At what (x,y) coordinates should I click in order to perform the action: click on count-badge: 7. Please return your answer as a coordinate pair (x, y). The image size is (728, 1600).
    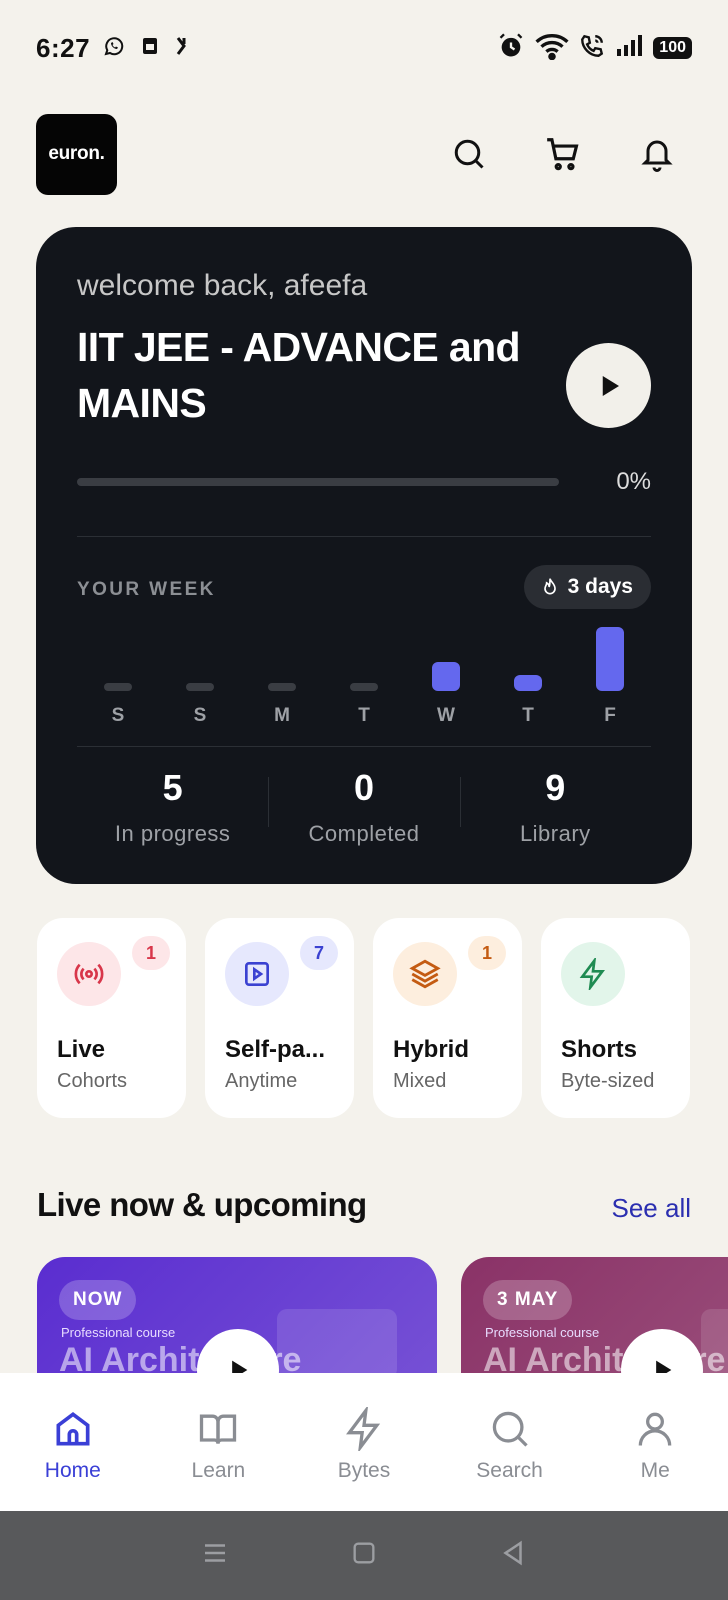
    Looking at the image, I should click on (319, 953).